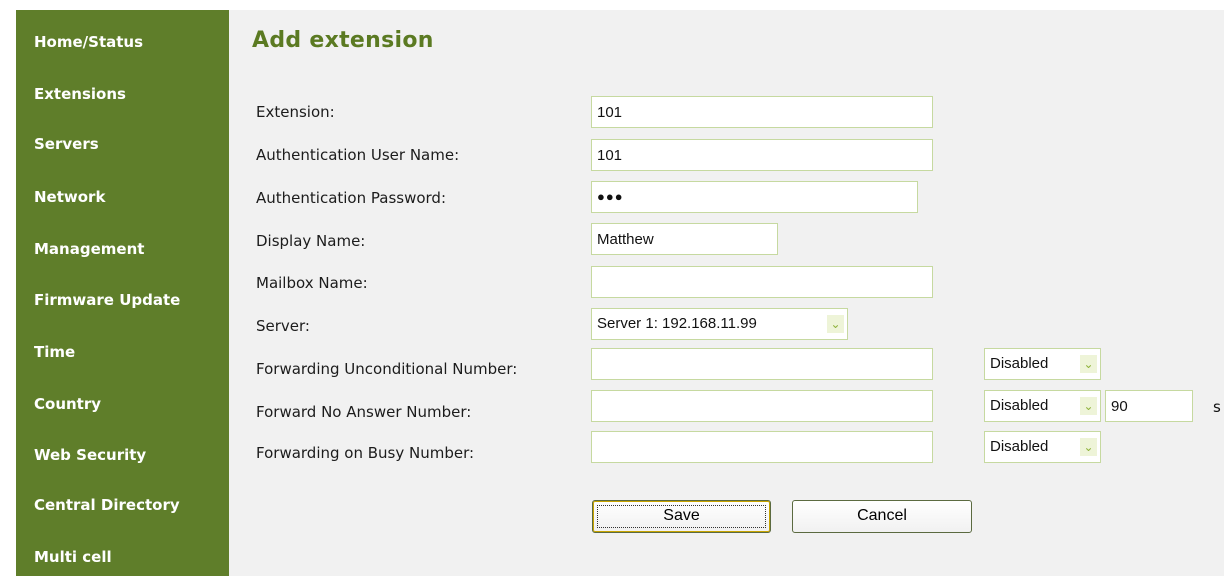 The height and width of the screenshot is (576, 1224). What do you see at coordinates (1019, 446) in the screenshot?
I see `fwd-busy-mode-value: Disabled` at bounding box center [1019, 446].